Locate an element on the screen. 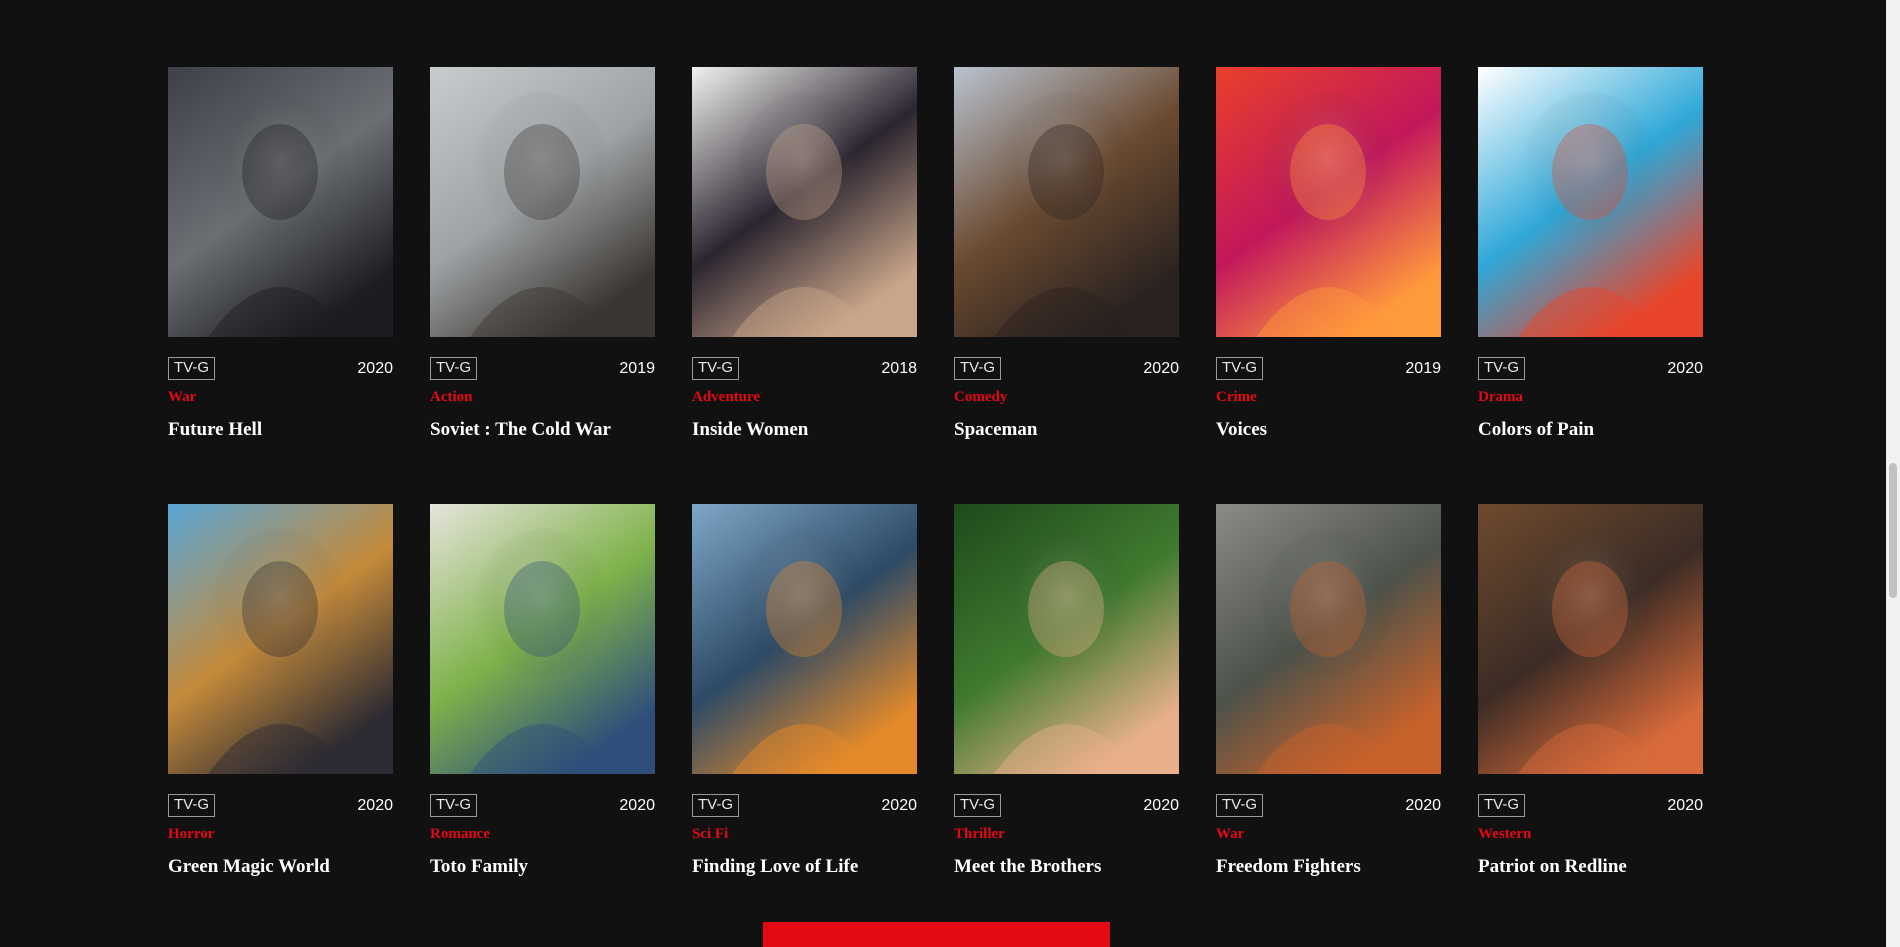 The image size is (1900, 947). load-more-button is located at coordinates (936, 934).